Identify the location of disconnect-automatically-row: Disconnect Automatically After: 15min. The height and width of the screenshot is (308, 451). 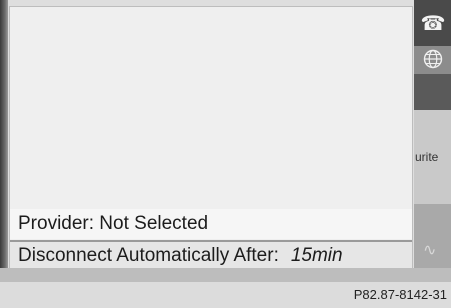
(211, 254).